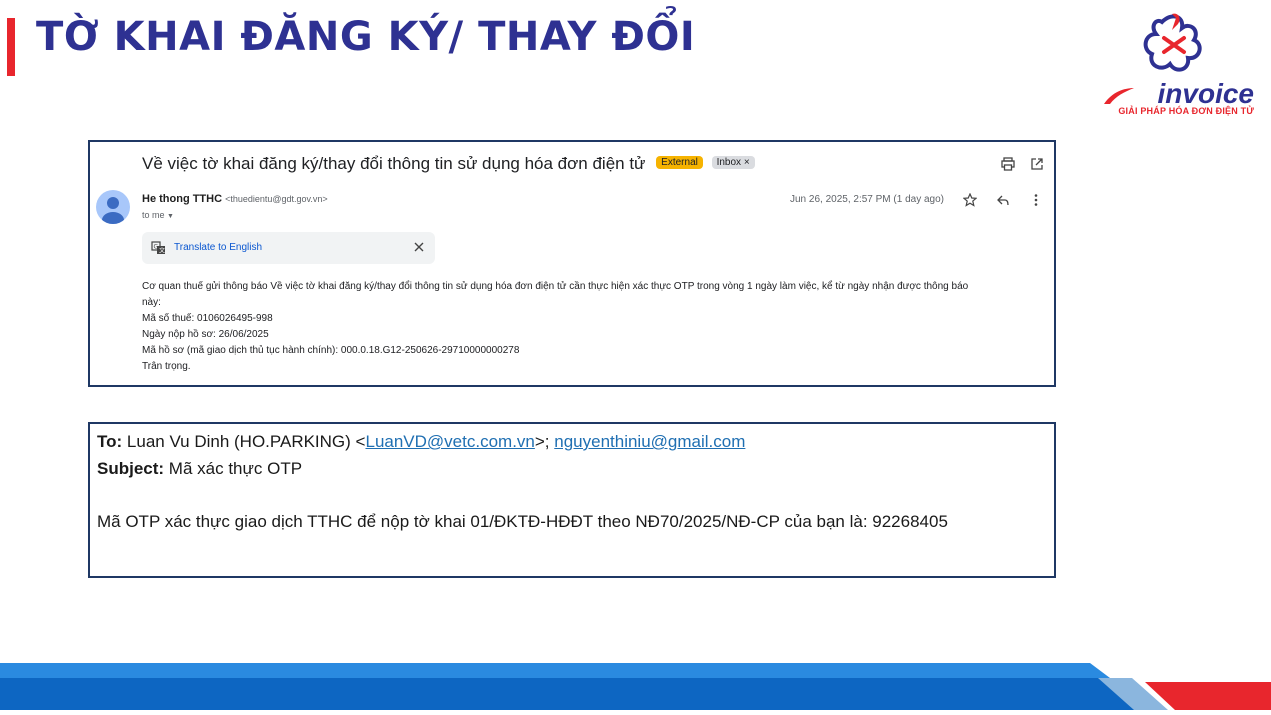 The height and width of the screenshot is (715, 1271). What do you see at coordinates (182, 199) in the screenshot?
I see `sender-name: He thong TTHC` at bounding box center [182, 199].